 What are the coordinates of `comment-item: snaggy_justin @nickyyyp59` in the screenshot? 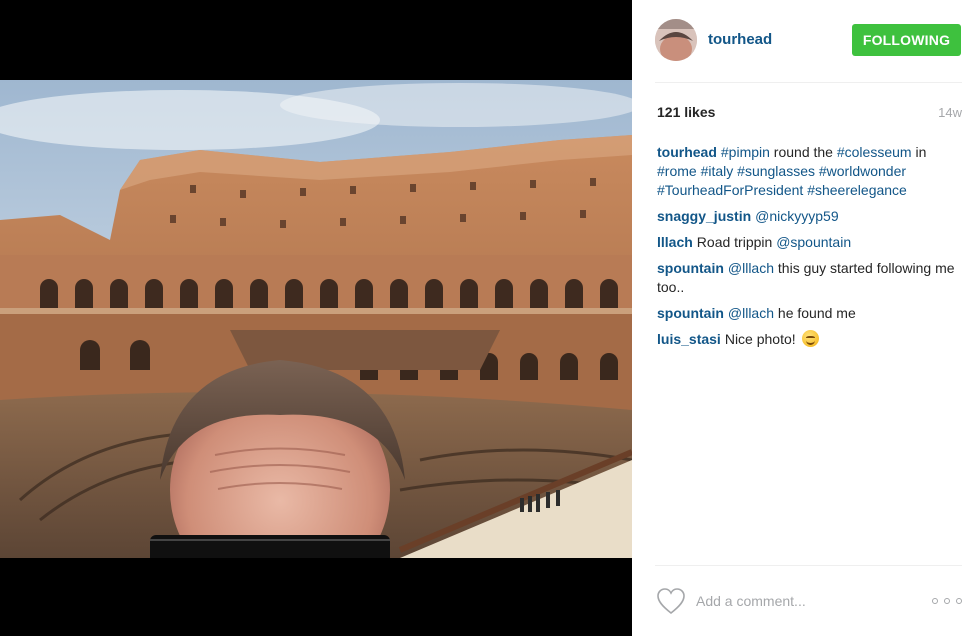 It's located at (812, 216).